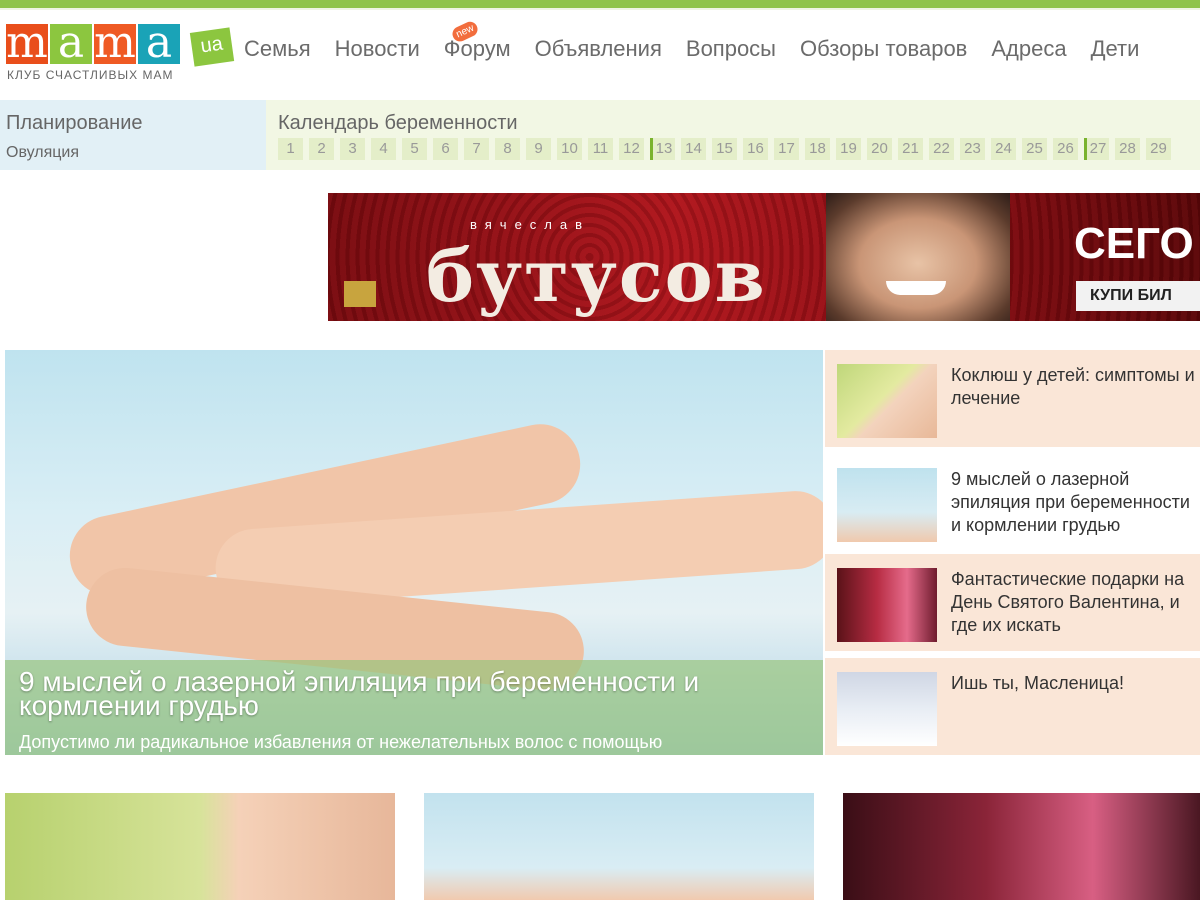  What do you see at coordinates (848, 149) in the screenshot?
I see `calendar-week-19: 19` at bounding box center [848, 149].